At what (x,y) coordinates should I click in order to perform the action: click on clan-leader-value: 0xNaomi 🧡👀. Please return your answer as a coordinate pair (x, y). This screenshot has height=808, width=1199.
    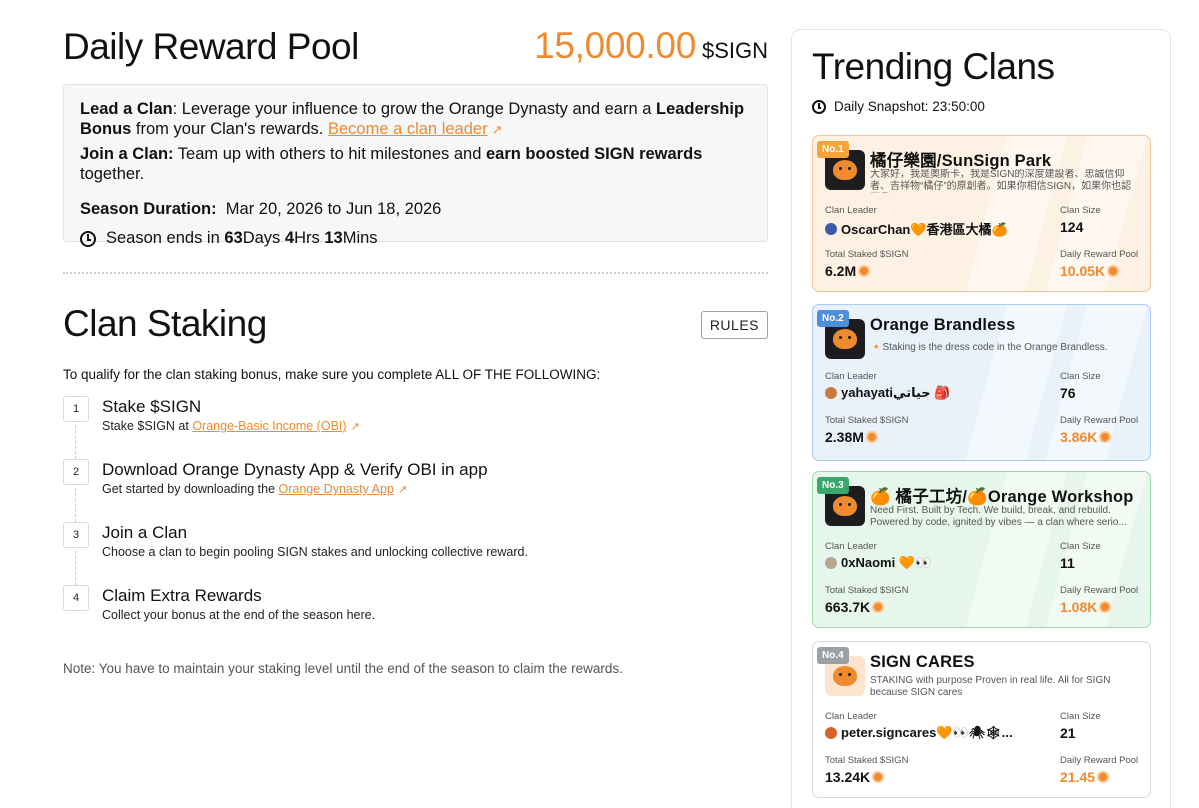
    Looking at the image, I should click on (878, 563).